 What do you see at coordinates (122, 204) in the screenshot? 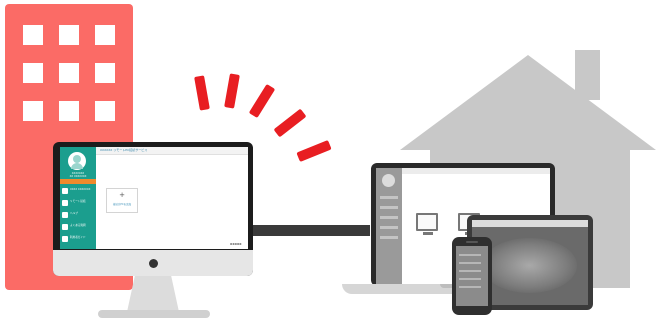
I see `add-pc-label: 接続先PCを追加` at bounding box center [122, 204].